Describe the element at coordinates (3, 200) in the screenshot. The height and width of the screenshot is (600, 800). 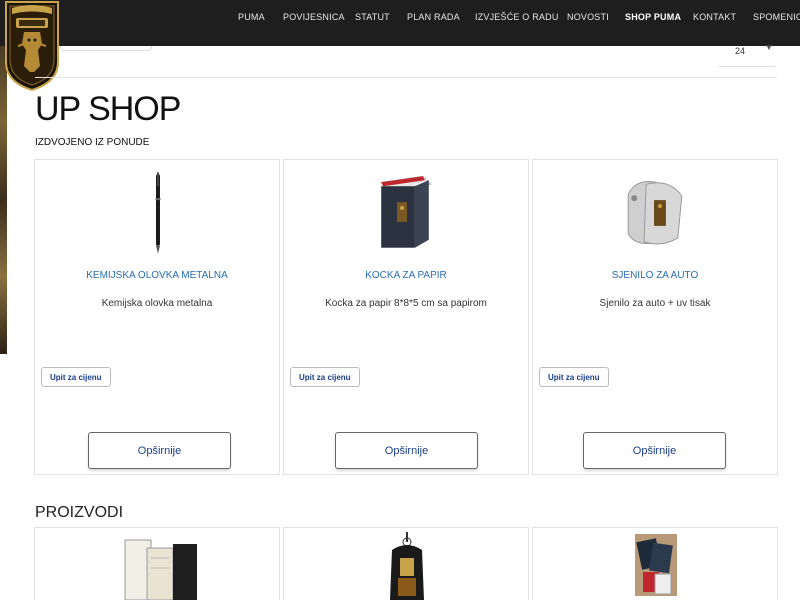
I see `side-decoration` at that location.